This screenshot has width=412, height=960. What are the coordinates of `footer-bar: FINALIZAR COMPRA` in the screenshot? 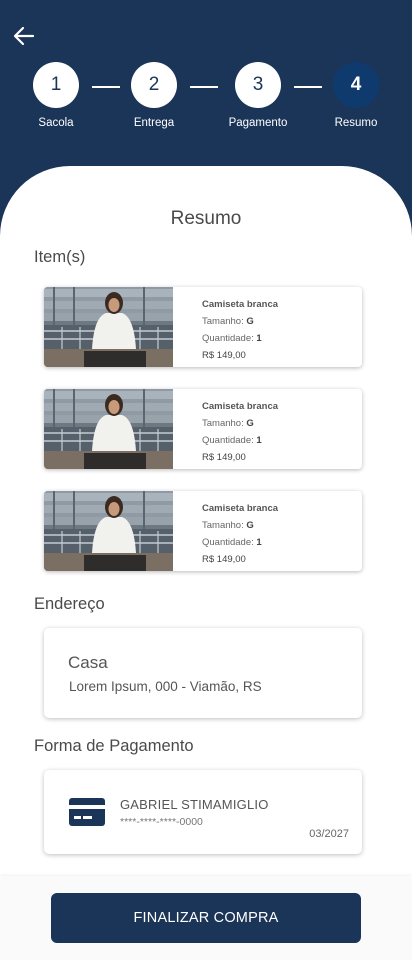 It's located at (206, 918).